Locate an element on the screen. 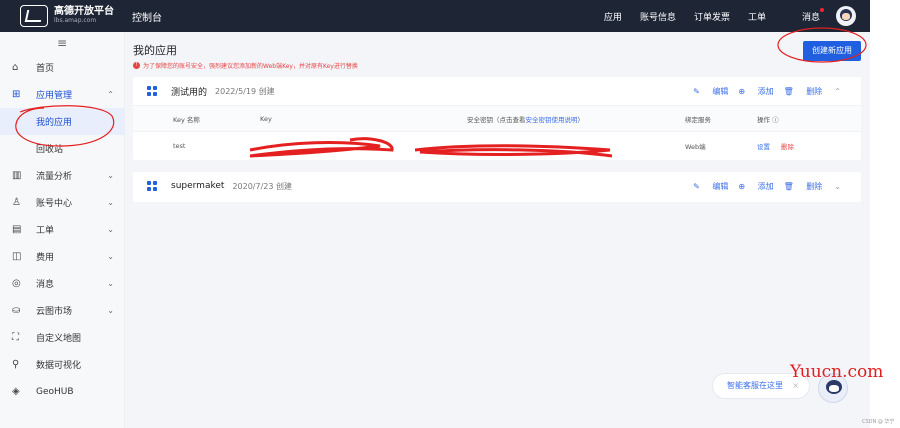 This screenshot has width=900, height=428. delete-link: 删除 is located at coordinates (787, 146).